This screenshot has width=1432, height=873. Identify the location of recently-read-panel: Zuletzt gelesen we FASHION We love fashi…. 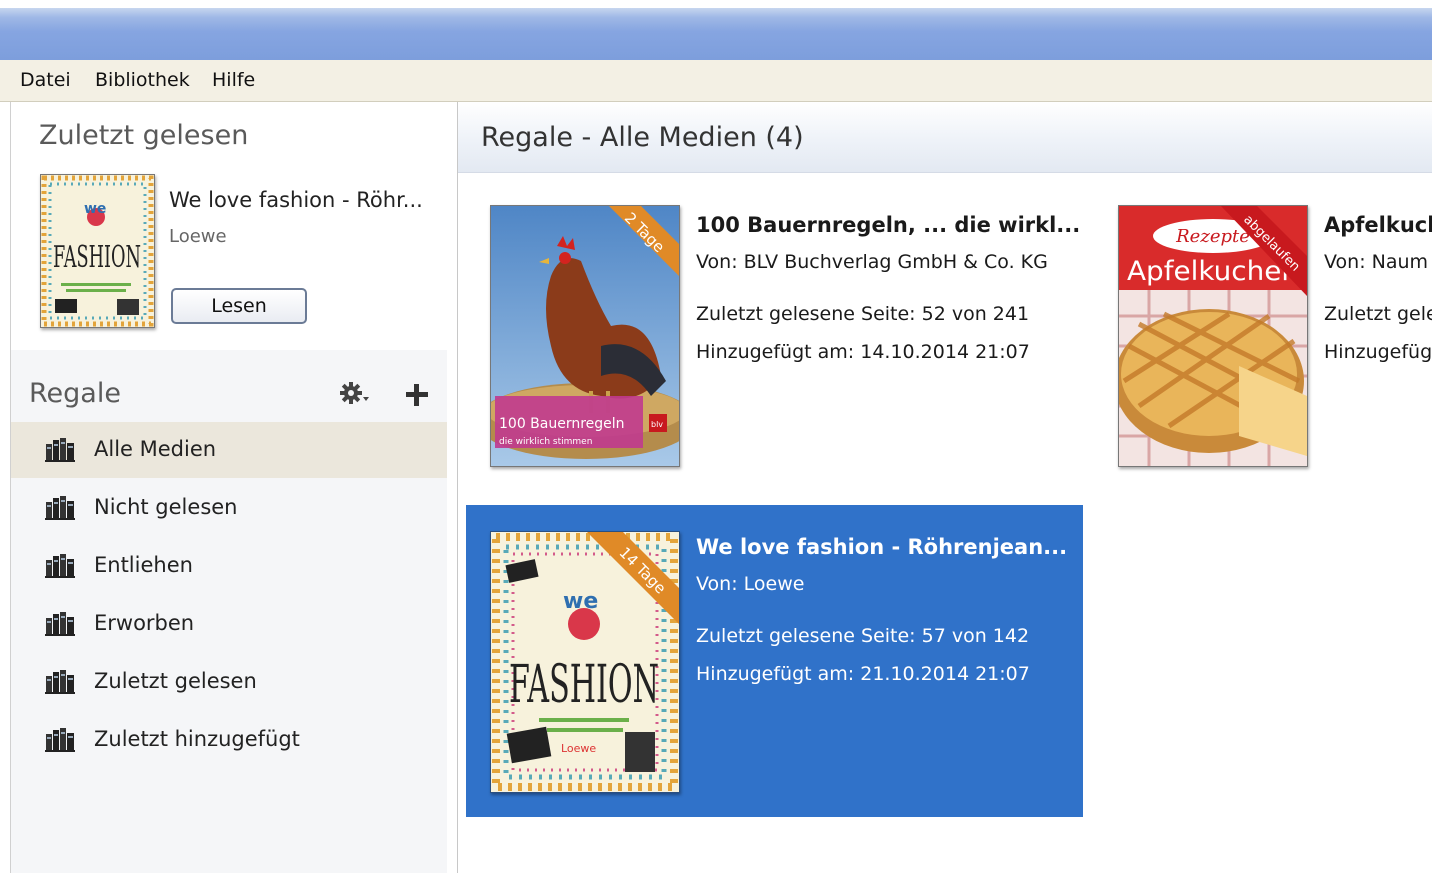
(229, 226).